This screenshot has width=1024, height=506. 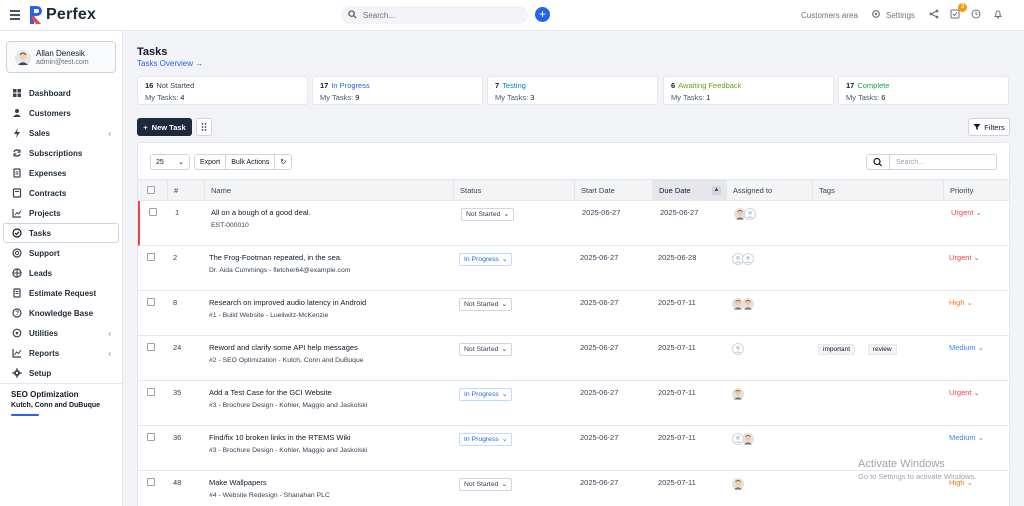 What do you see at coordinates (542, 14) in the screenshot?
I see `quick-create-button: +` at bounding box center [542, 14].